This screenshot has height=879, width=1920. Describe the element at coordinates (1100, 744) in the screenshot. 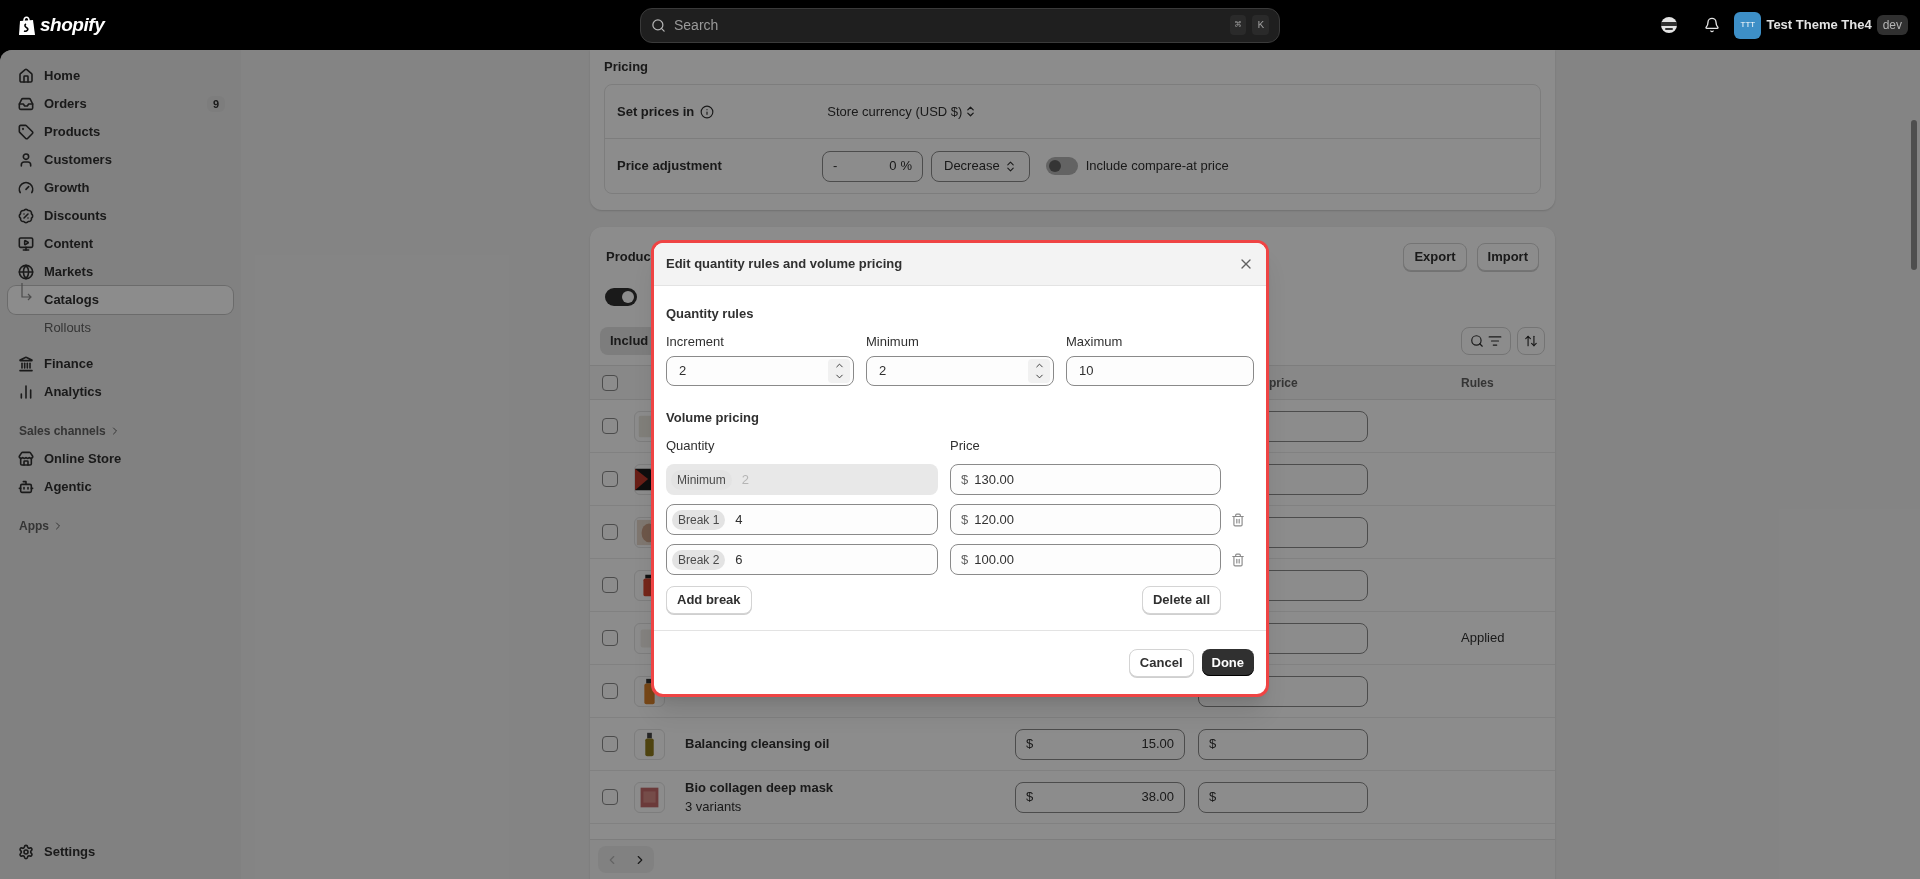

I see `price-field: $ 15.00` at that location.